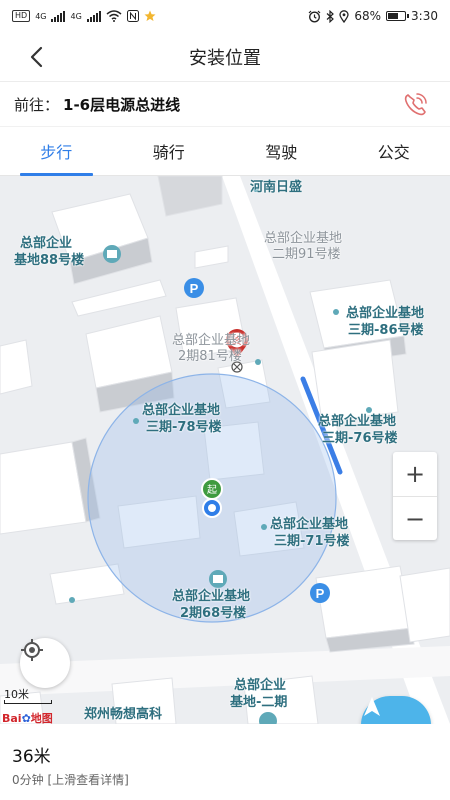  What do you see at coordinates (70, 780) in the screenshot?
I see `route-duration: 0分钟 [上滑查看详情]` at bounding box center [70, 780].